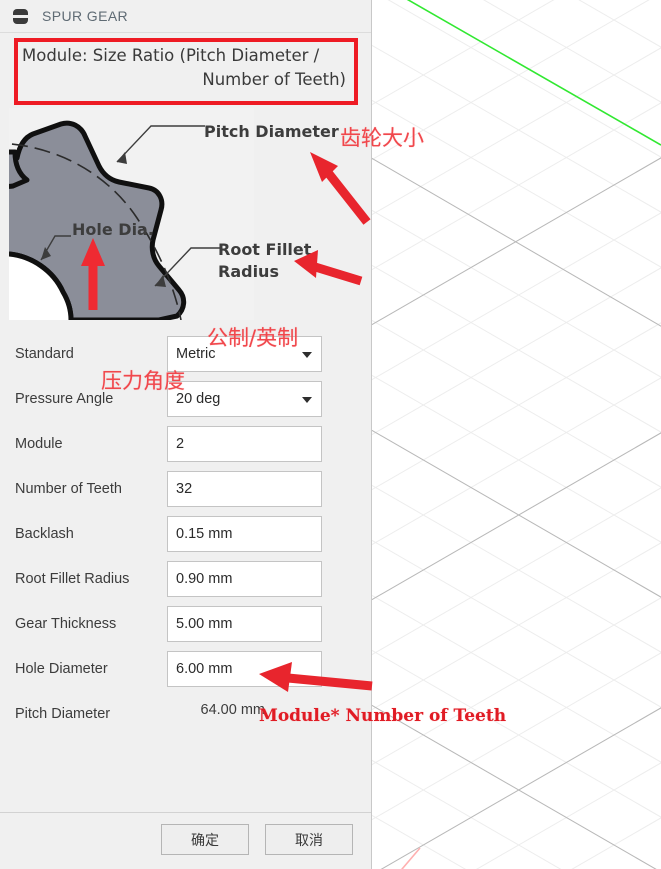 This screenshot has width=661, height=869. I want to click on label-pitch-diameter-field: Pitch Diameter, so click(63, 714).